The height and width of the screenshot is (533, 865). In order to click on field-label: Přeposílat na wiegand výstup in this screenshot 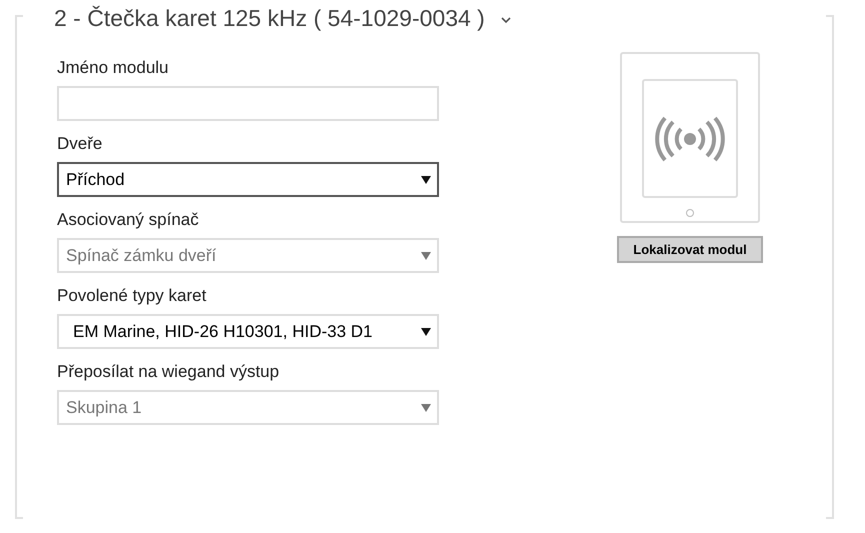, I will do `click(168, 372)`.